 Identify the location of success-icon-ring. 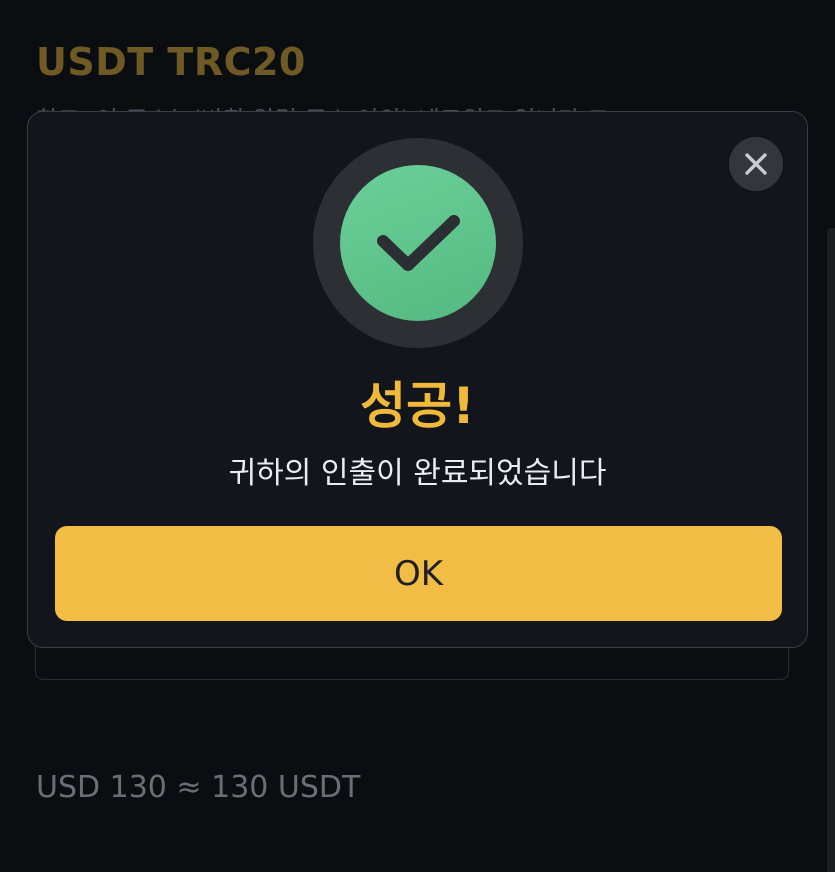
(418, 243).